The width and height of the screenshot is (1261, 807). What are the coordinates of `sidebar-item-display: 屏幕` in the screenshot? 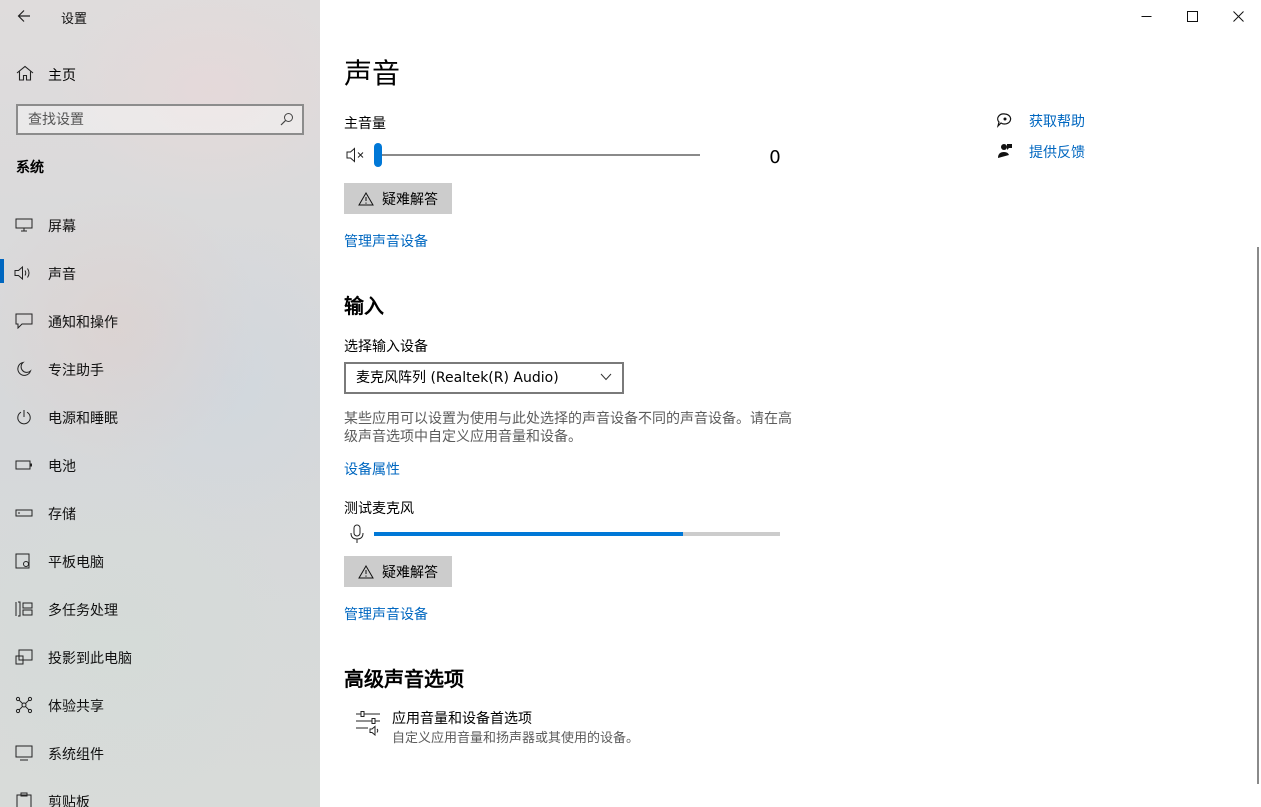 It's located at (160, 232).